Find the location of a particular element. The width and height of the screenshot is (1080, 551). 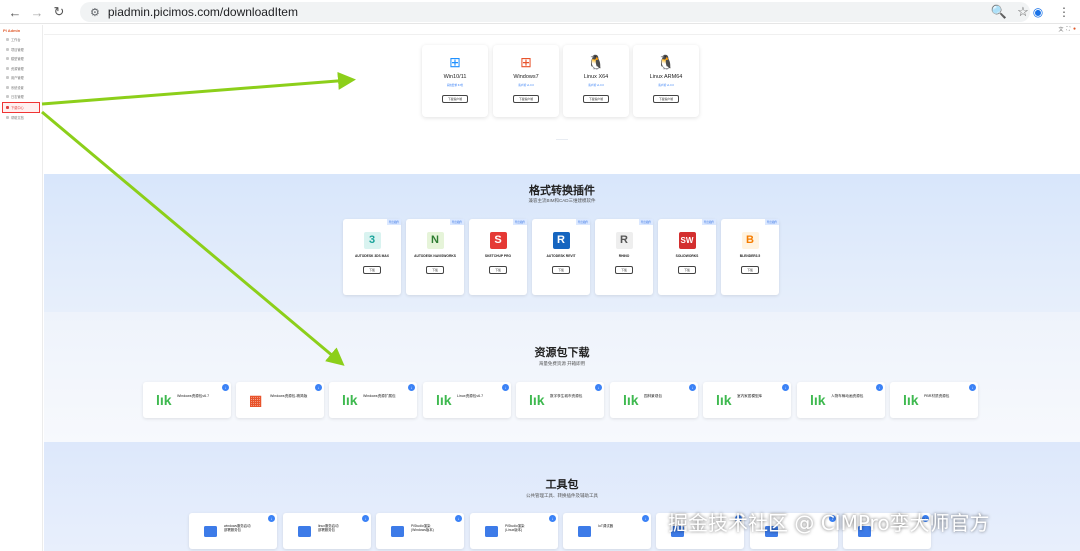

sidebar-item: 资源管理 is located at coordinates (21, 69).